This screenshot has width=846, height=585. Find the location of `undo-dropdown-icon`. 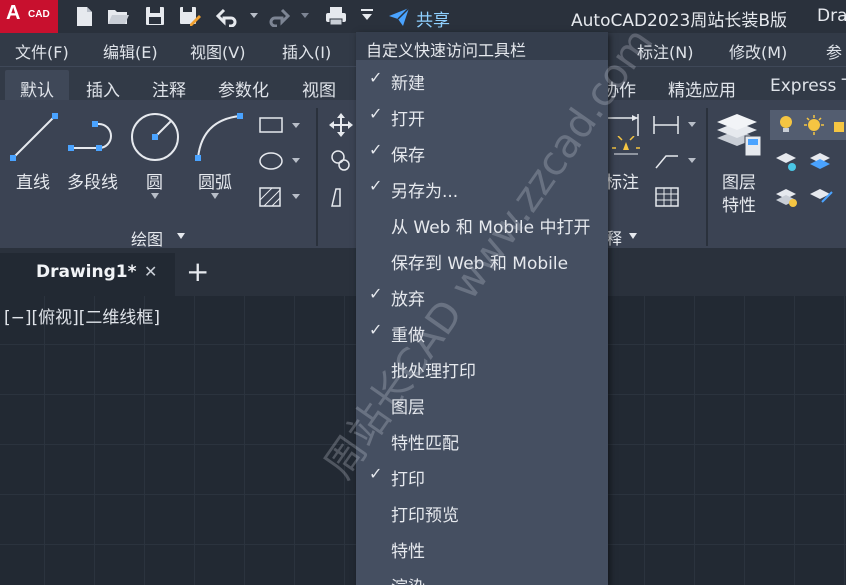

undo-dropdown-icon is located at coordinates (254, 15).